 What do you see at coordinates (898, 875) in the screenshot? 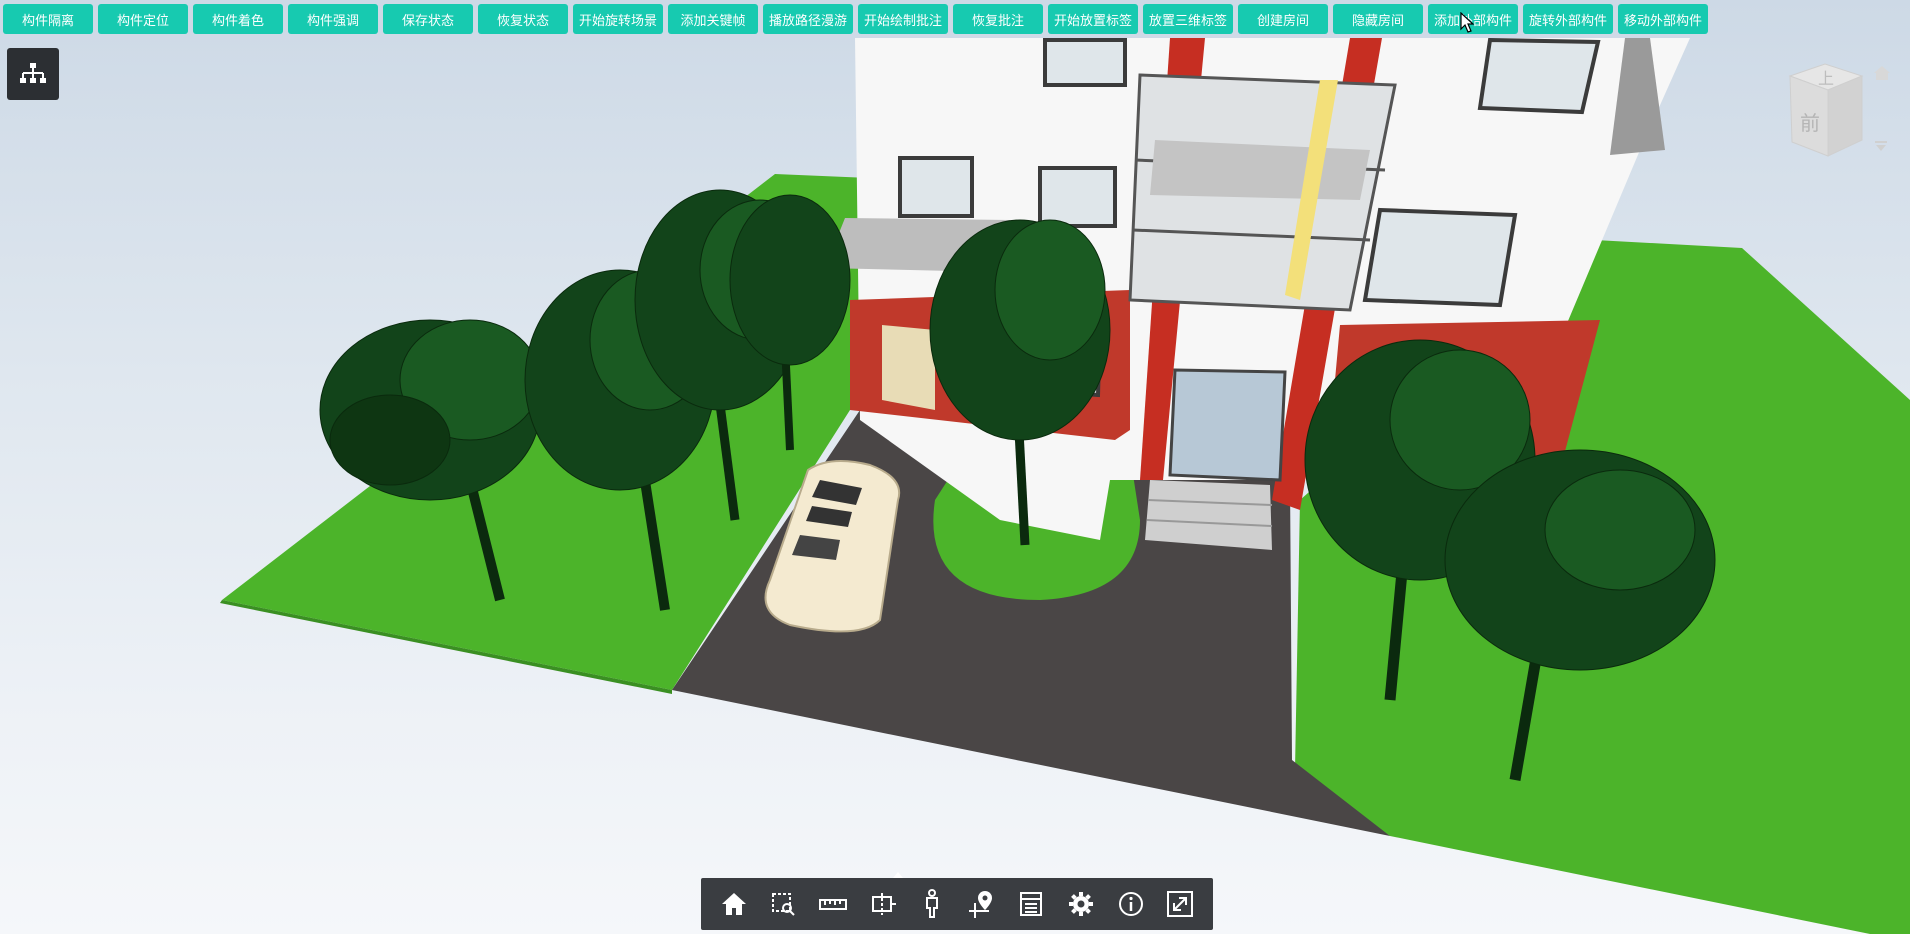
I see `toolbar-expand-caret-icon` at bounding box center [898, 875].